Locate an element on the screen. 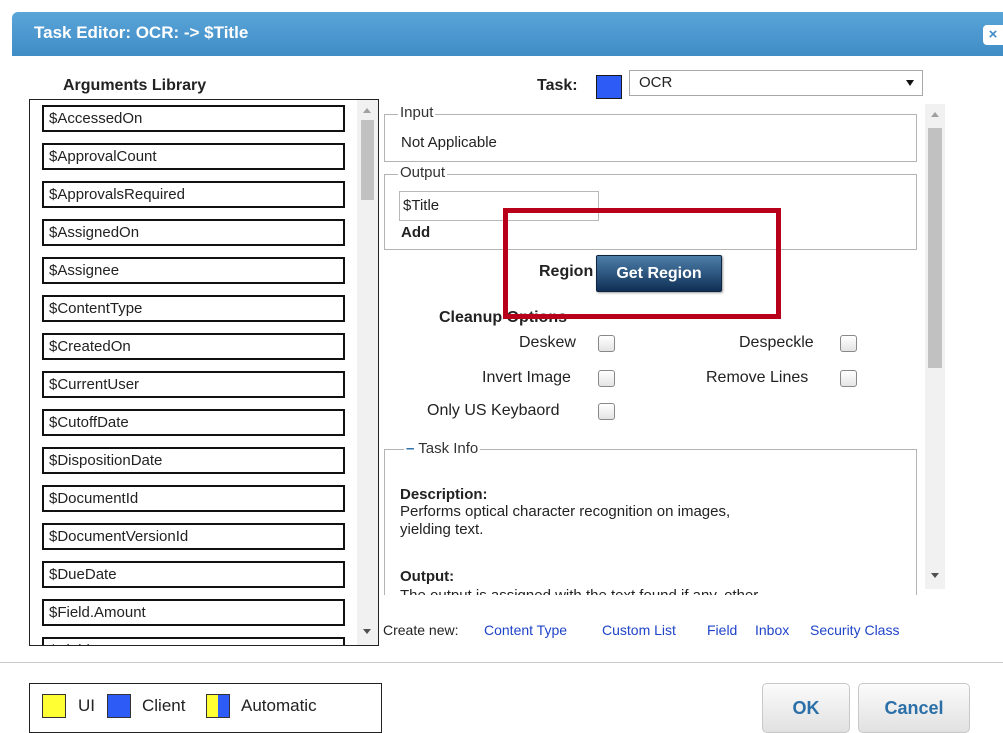 The image size is (1003, 733). remove-lines-checkbox is located at coordinates (848, 378).